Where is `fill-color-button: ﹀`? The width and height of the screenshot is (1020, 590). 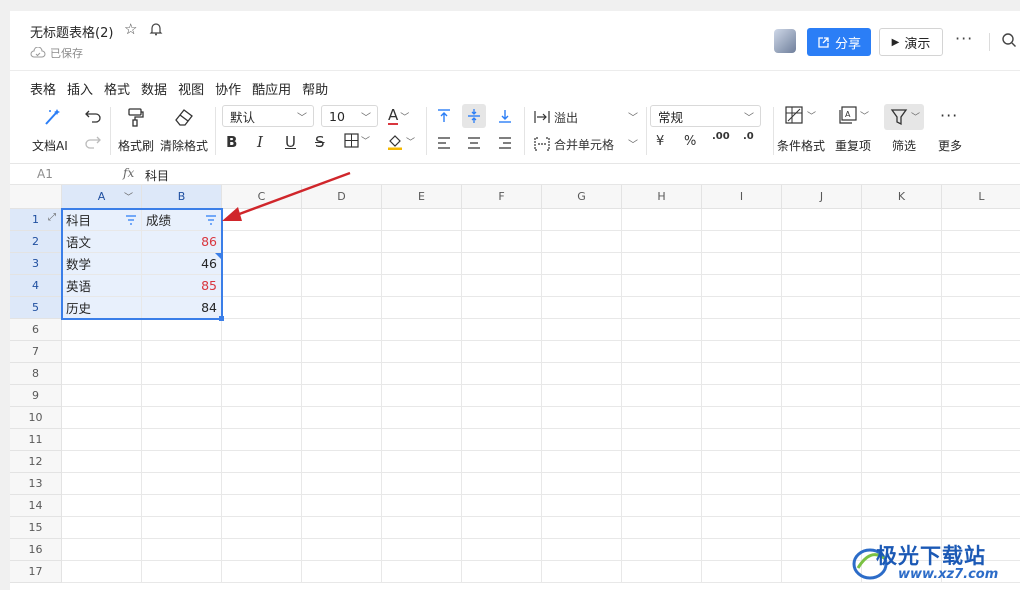 fill-color-button: ﹀ is located at coordinates (401, 141).